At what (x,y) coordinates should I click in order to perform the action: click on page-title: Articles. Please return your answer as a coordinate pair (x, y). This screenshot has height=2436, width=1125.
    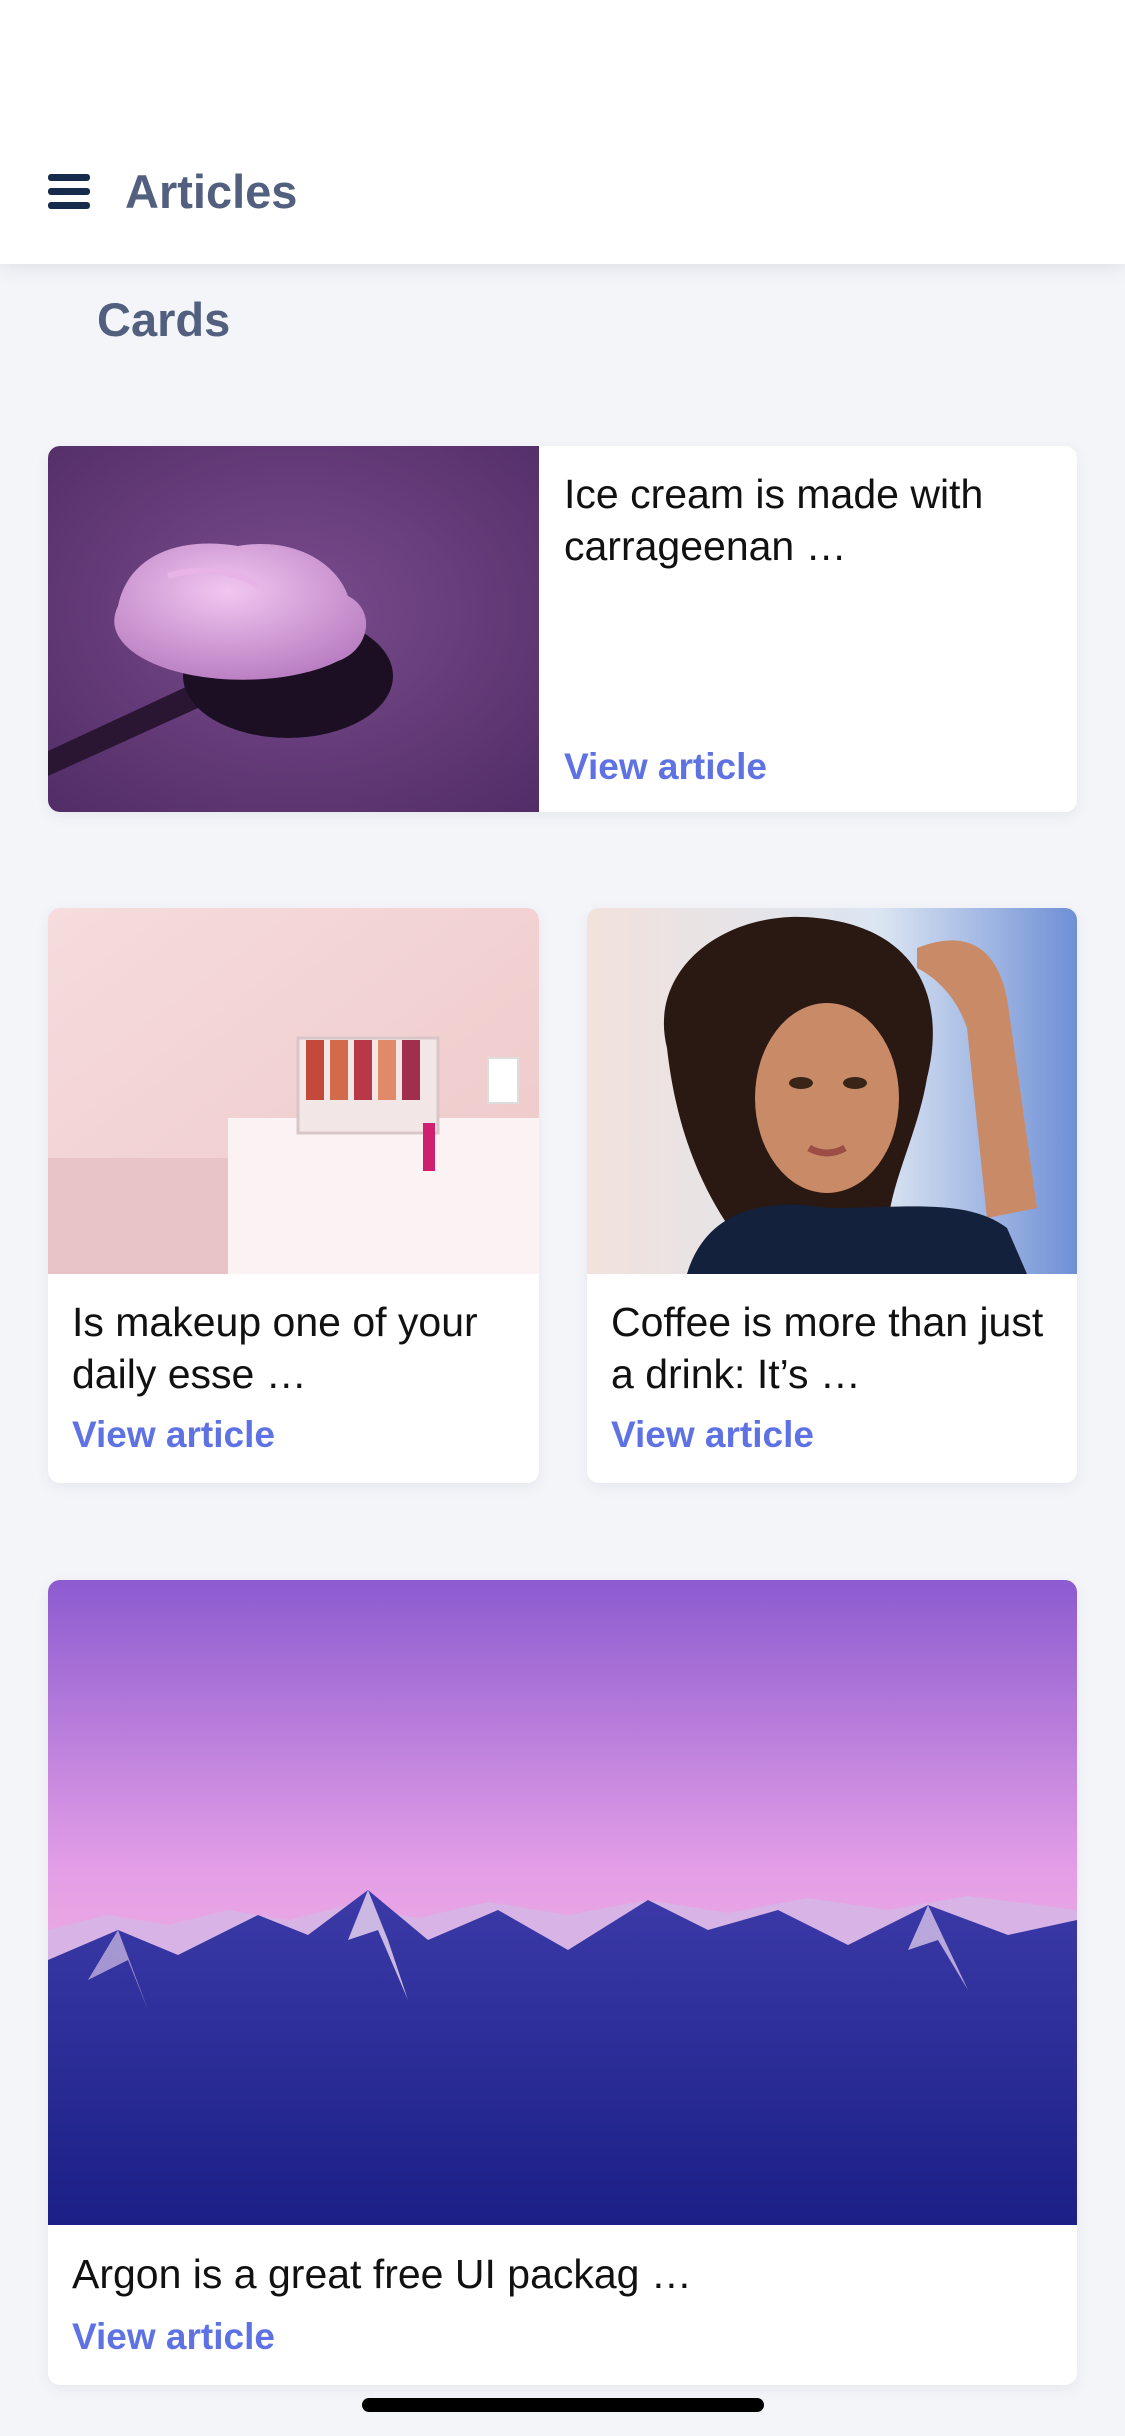
    Looking at the image, I should click on (211, 191).